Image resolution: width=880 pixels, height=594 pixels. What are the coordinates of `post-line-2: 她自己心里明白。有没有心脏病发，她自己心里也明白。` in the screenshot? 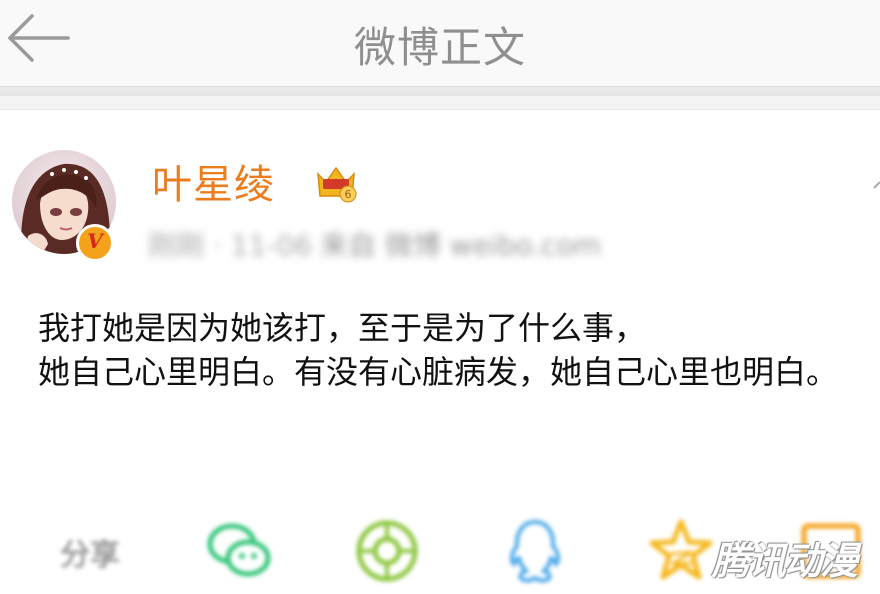 It's located at (438, 372).